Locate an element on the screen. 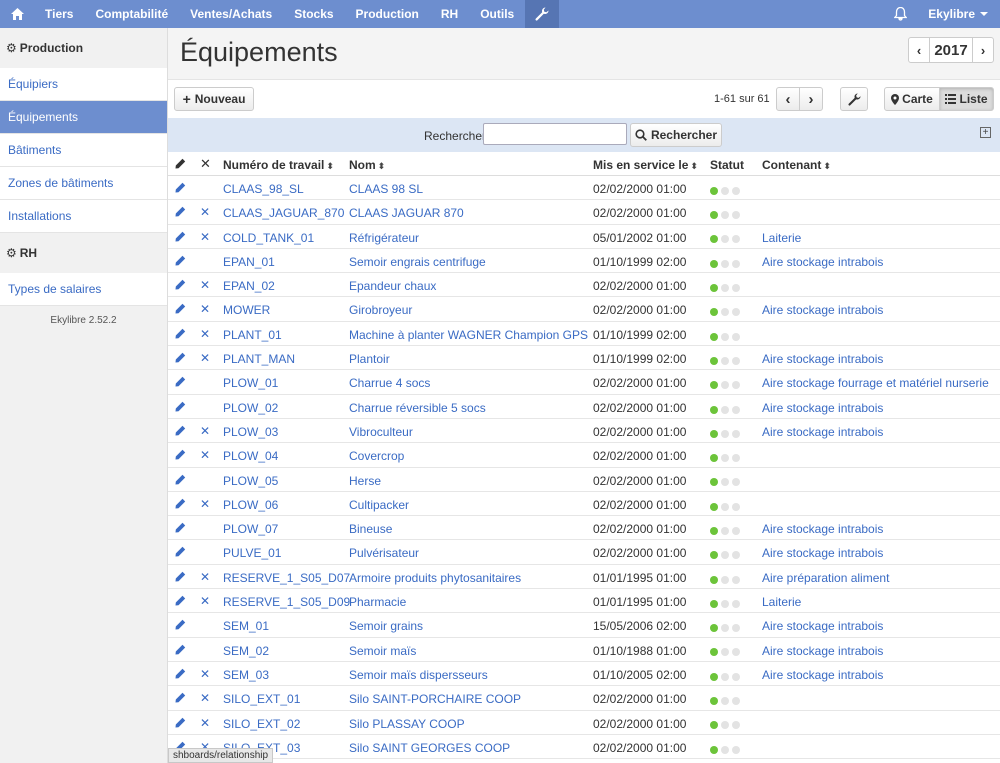  equipment-name-link: Silo SAINT-PORCHAIRE COOP is located at coordinates (435, 699).